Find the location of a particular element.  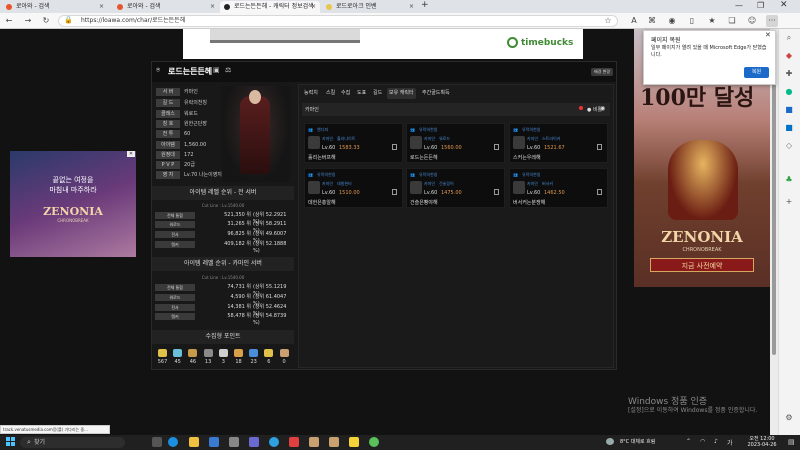

favorites-icon: ★ is located at coordinates (712, 21).